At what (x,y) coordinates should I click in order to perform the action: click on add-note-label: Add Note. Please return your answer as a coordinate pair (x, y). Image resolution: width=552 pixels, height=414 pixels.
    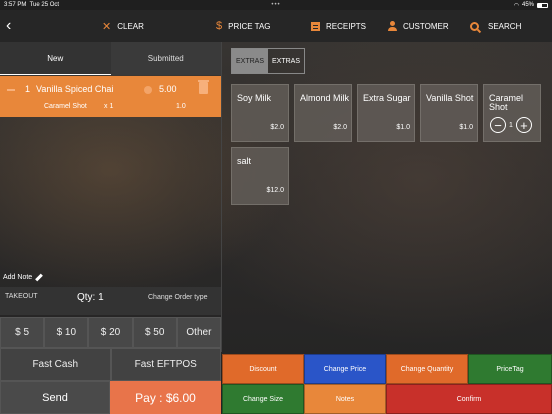
    Looking at the image, I should click on (18, 277).